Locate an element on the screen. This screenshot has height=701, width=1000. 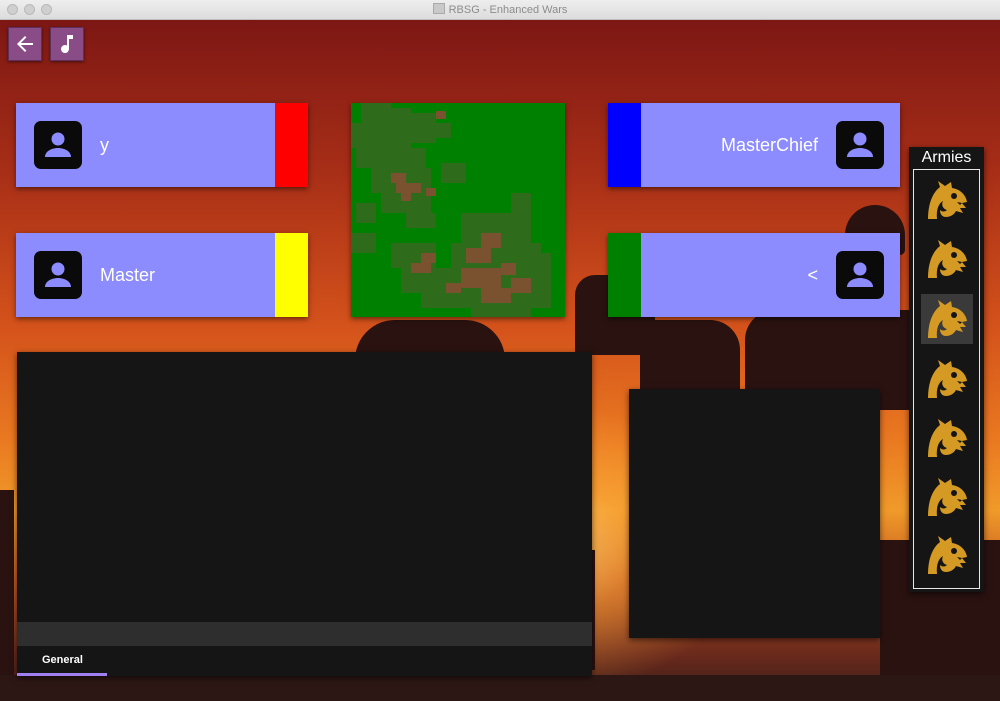
music-note-icon is located at coordinates (67, 44).